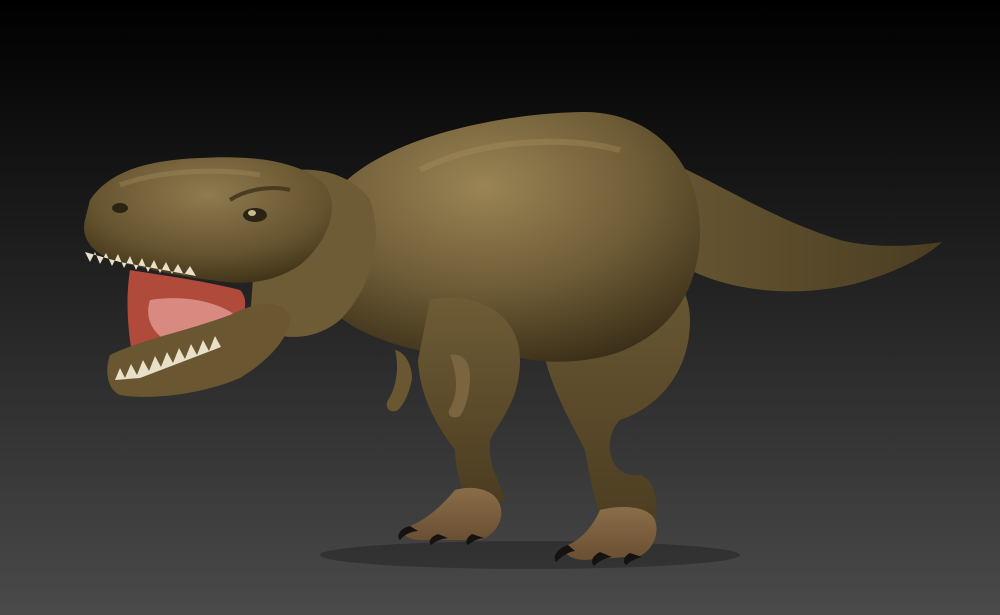 This screenshot has height=615, width=1000. What do you see at coordinates (120, 208) in the screenshot?
I see `nostril` at bounding box center [120, 208].